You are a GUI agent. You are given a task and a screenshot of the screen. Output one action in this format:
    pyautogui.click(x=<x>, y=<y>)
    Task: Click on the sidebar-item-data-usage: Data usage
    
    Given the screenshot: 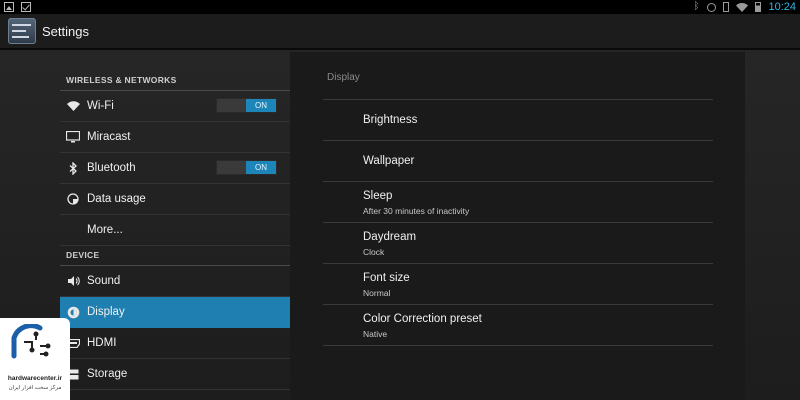 What is the action you would take?
    pyautogui.click(x=175, y=199)
    